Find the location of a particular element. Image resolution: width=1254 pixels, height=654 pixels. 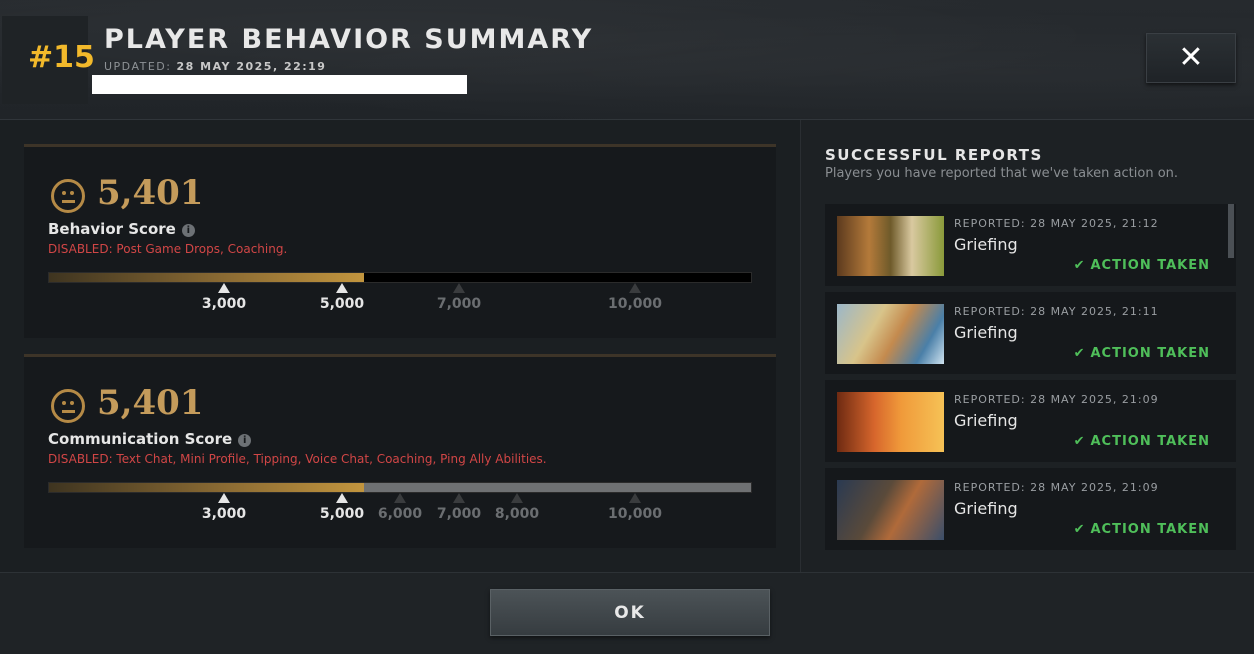

updated-label: UPDATED: is located at coordinates (138, 66).